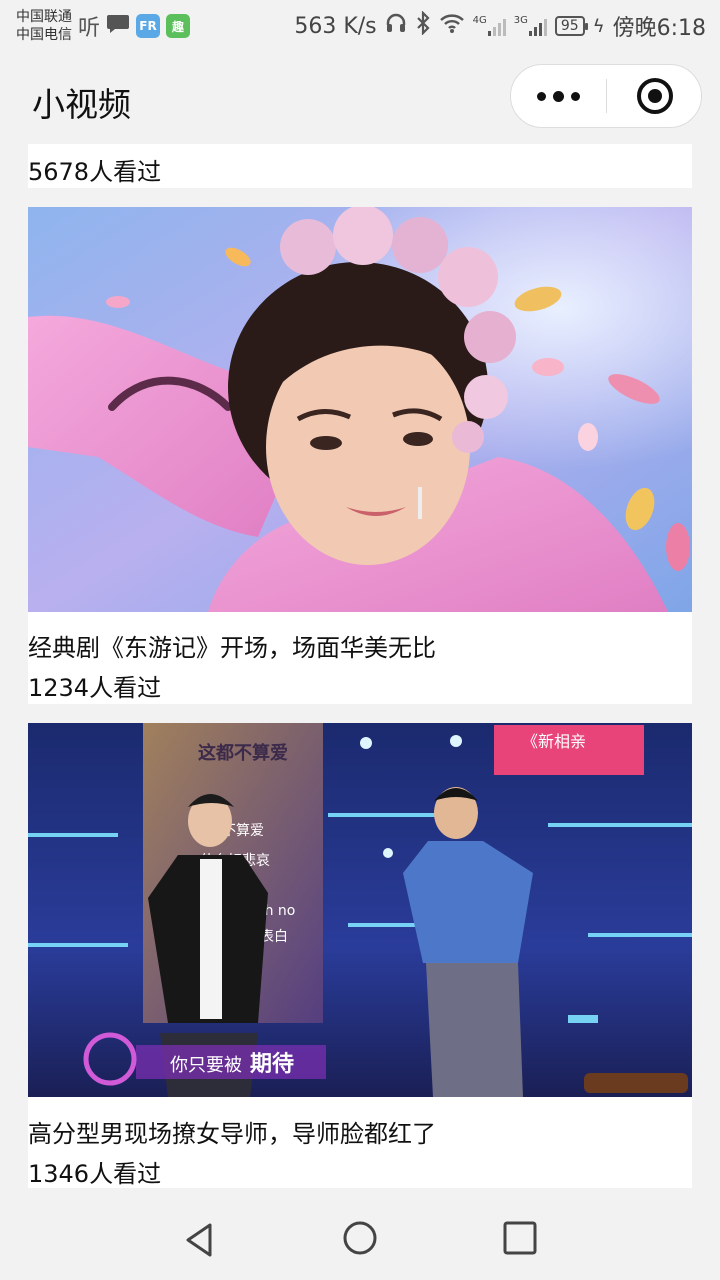  I want to click on navigation-bar, so click(360, 1236).